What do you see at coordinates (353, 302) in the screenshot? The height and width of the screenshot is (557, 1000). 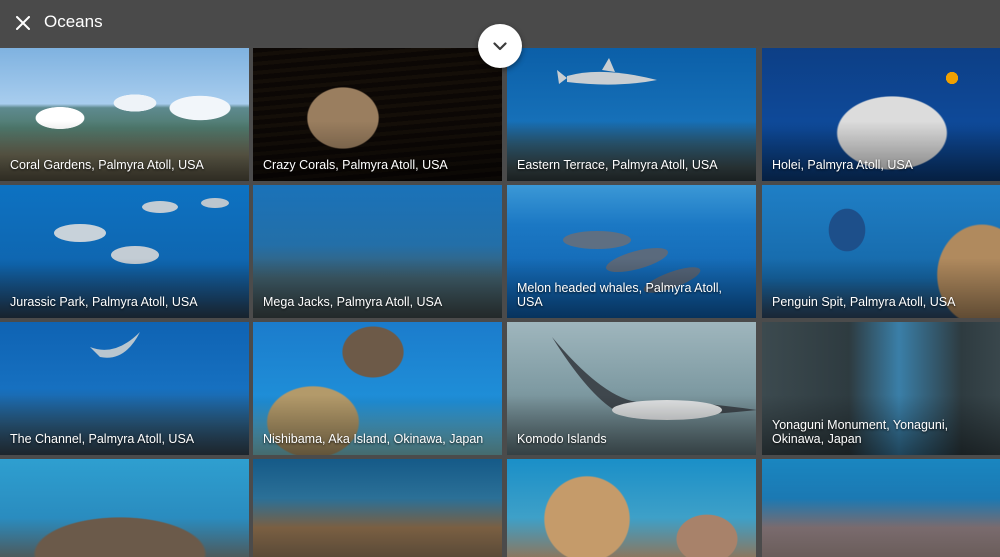 I see `tile-caption: Mega Jacks, Palmyra Atoll, USA` at bounding box center [353, 302].